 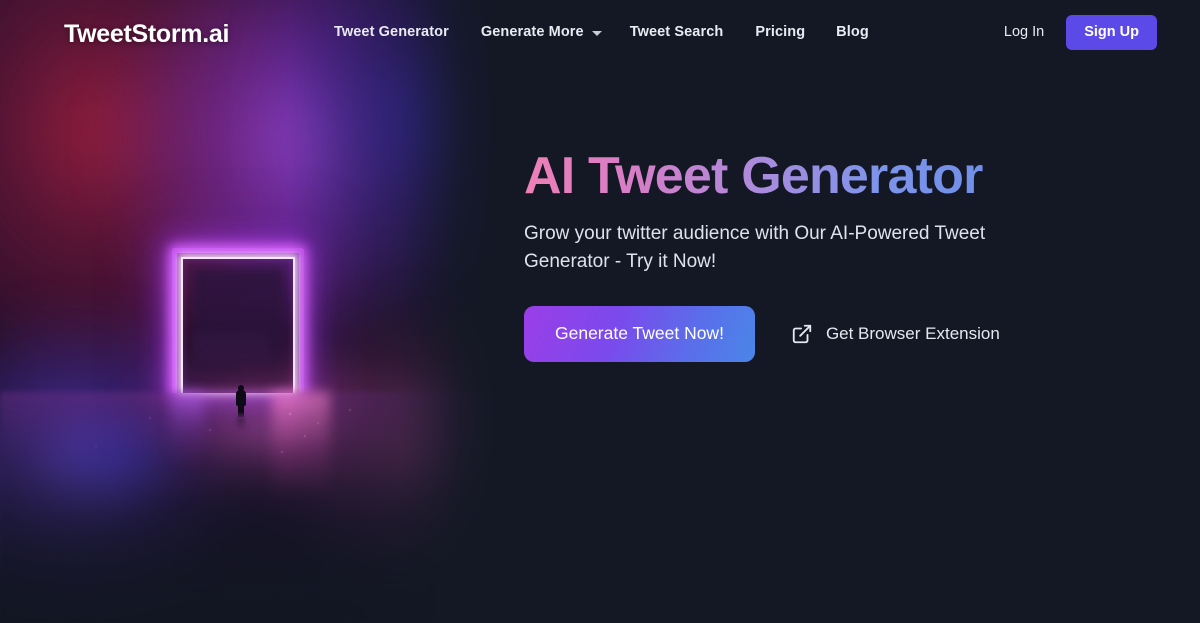 I want to click on nav-link-label: Generate More, so click(x=532, y=32).